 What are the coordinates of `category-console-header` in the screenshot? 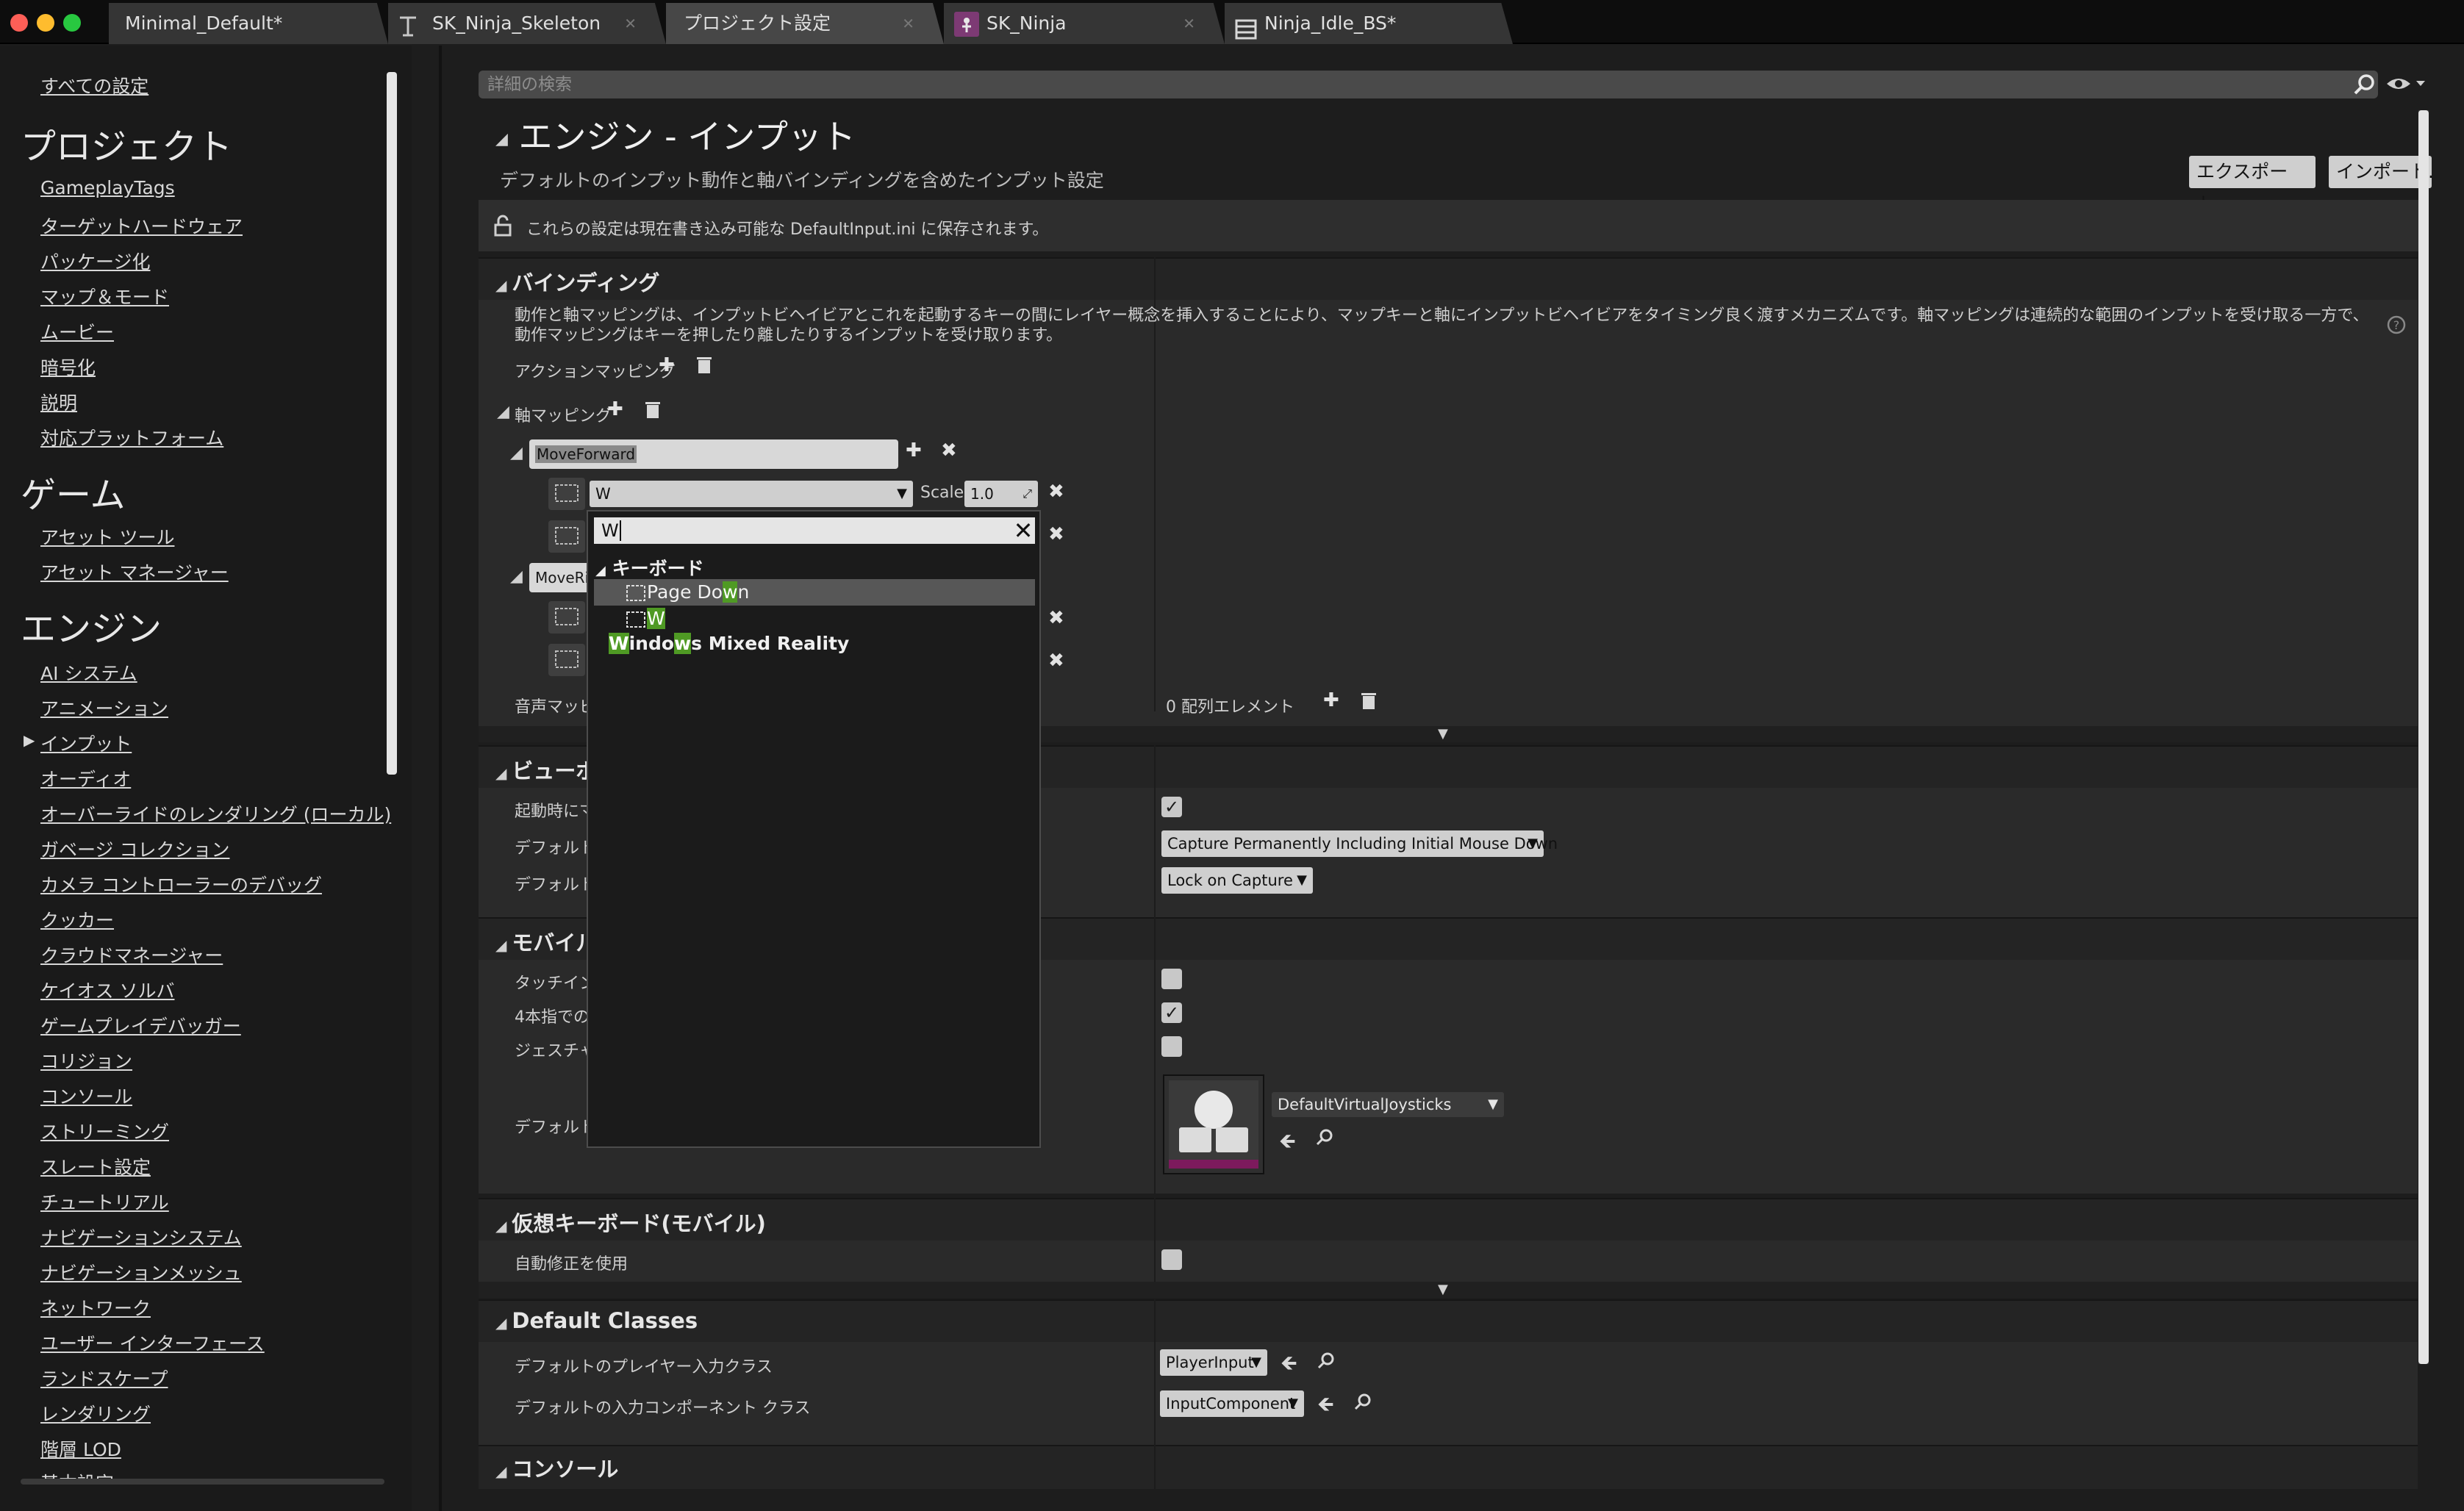 It's located at (1449, 1467).